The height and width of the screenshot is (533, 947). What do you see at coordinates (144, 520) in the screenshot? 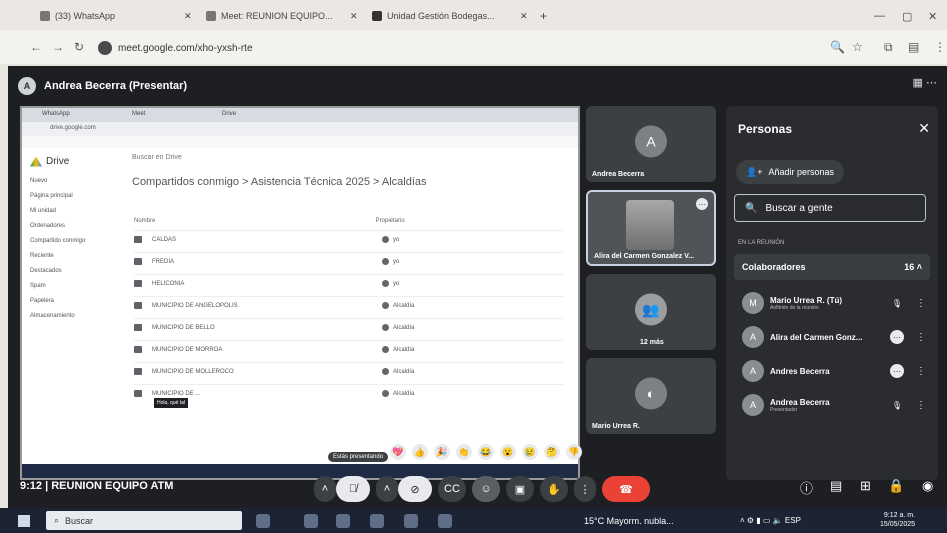
I see `taskbar-search-input: ⌕ Buscar` at bounding box center [144, 520].